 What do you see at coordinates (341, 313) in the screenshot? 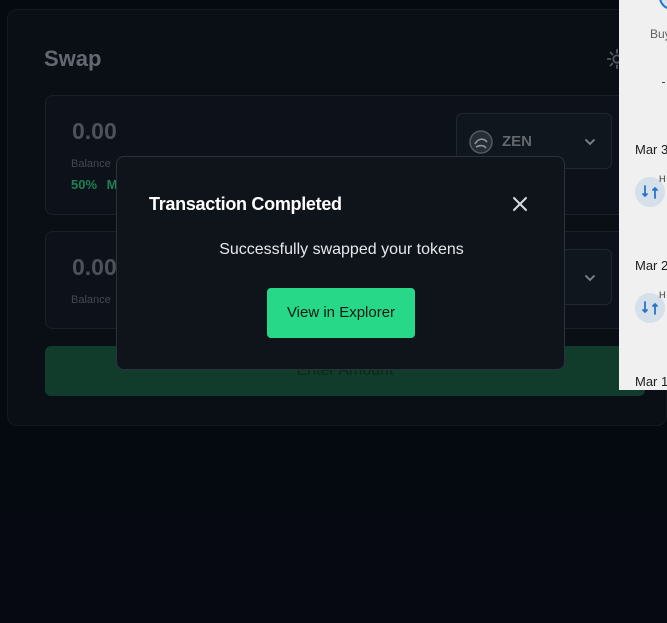
I see `view-in-explorer-button: View in Explorer` at bounding box center [341, 313].